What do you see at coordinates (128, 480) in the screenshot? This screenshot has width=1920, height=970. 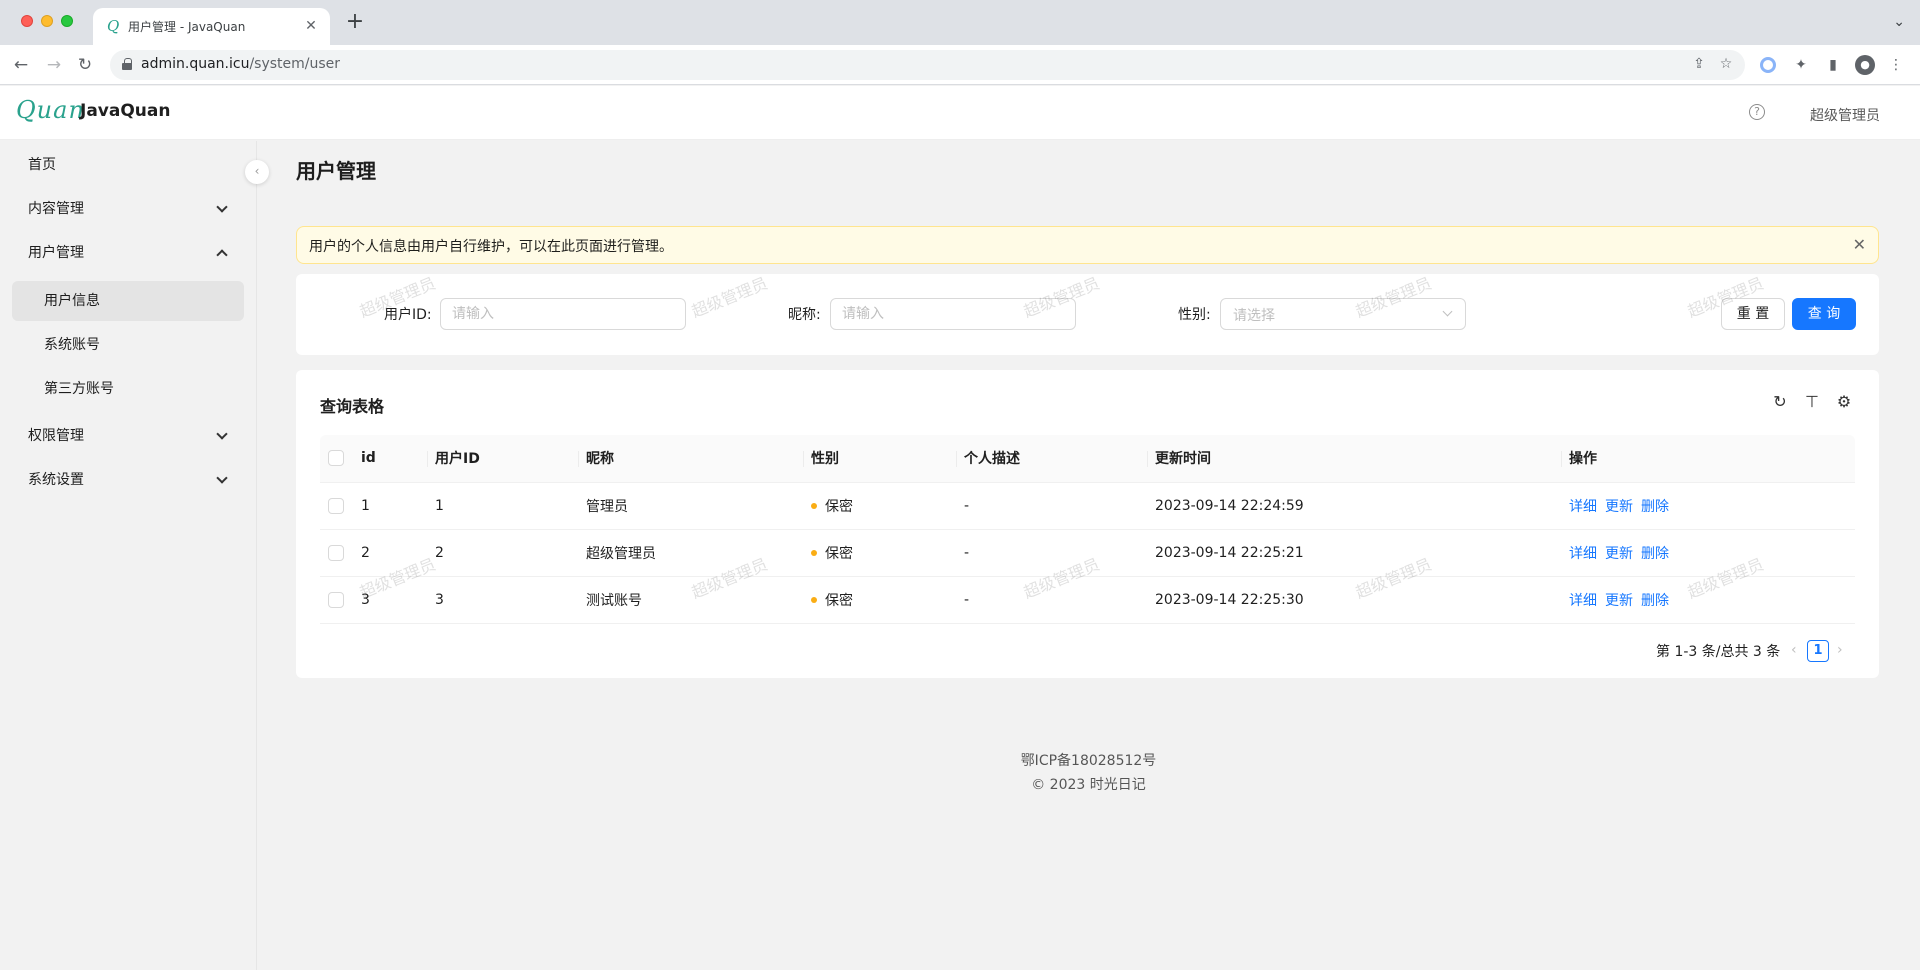 I see `sidebar-item-settings: 系统设置` at bounding box center [128, 480].